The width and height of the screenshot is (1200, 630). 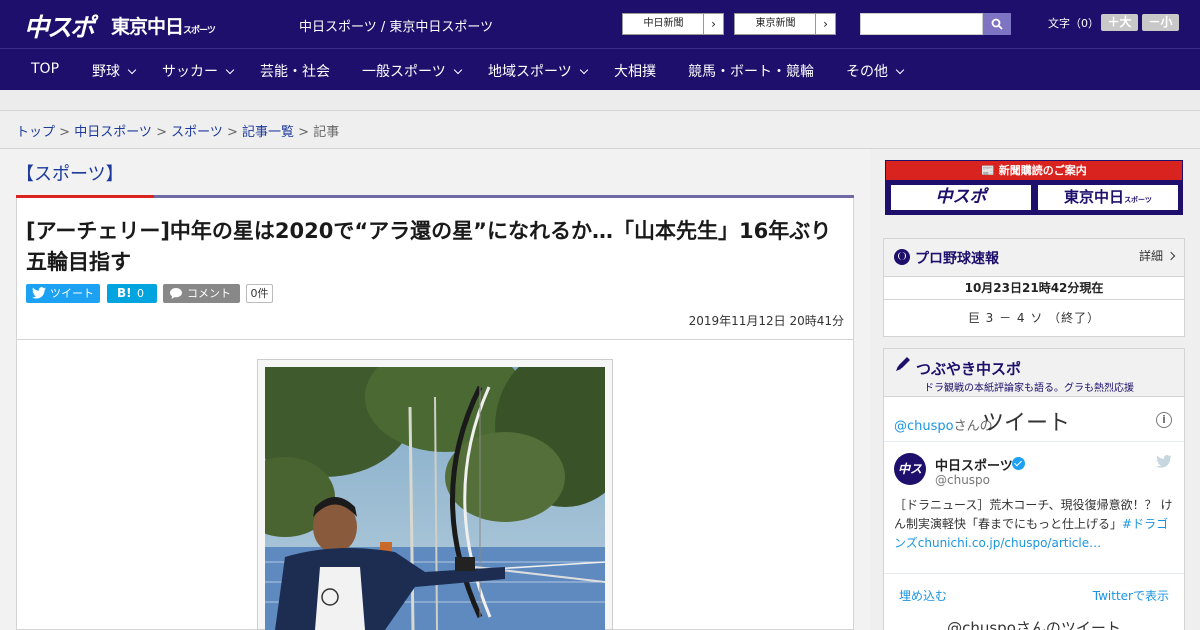 I want to click on article-date: 2019年11月12日 20時41分, so click(x=766, y=321).